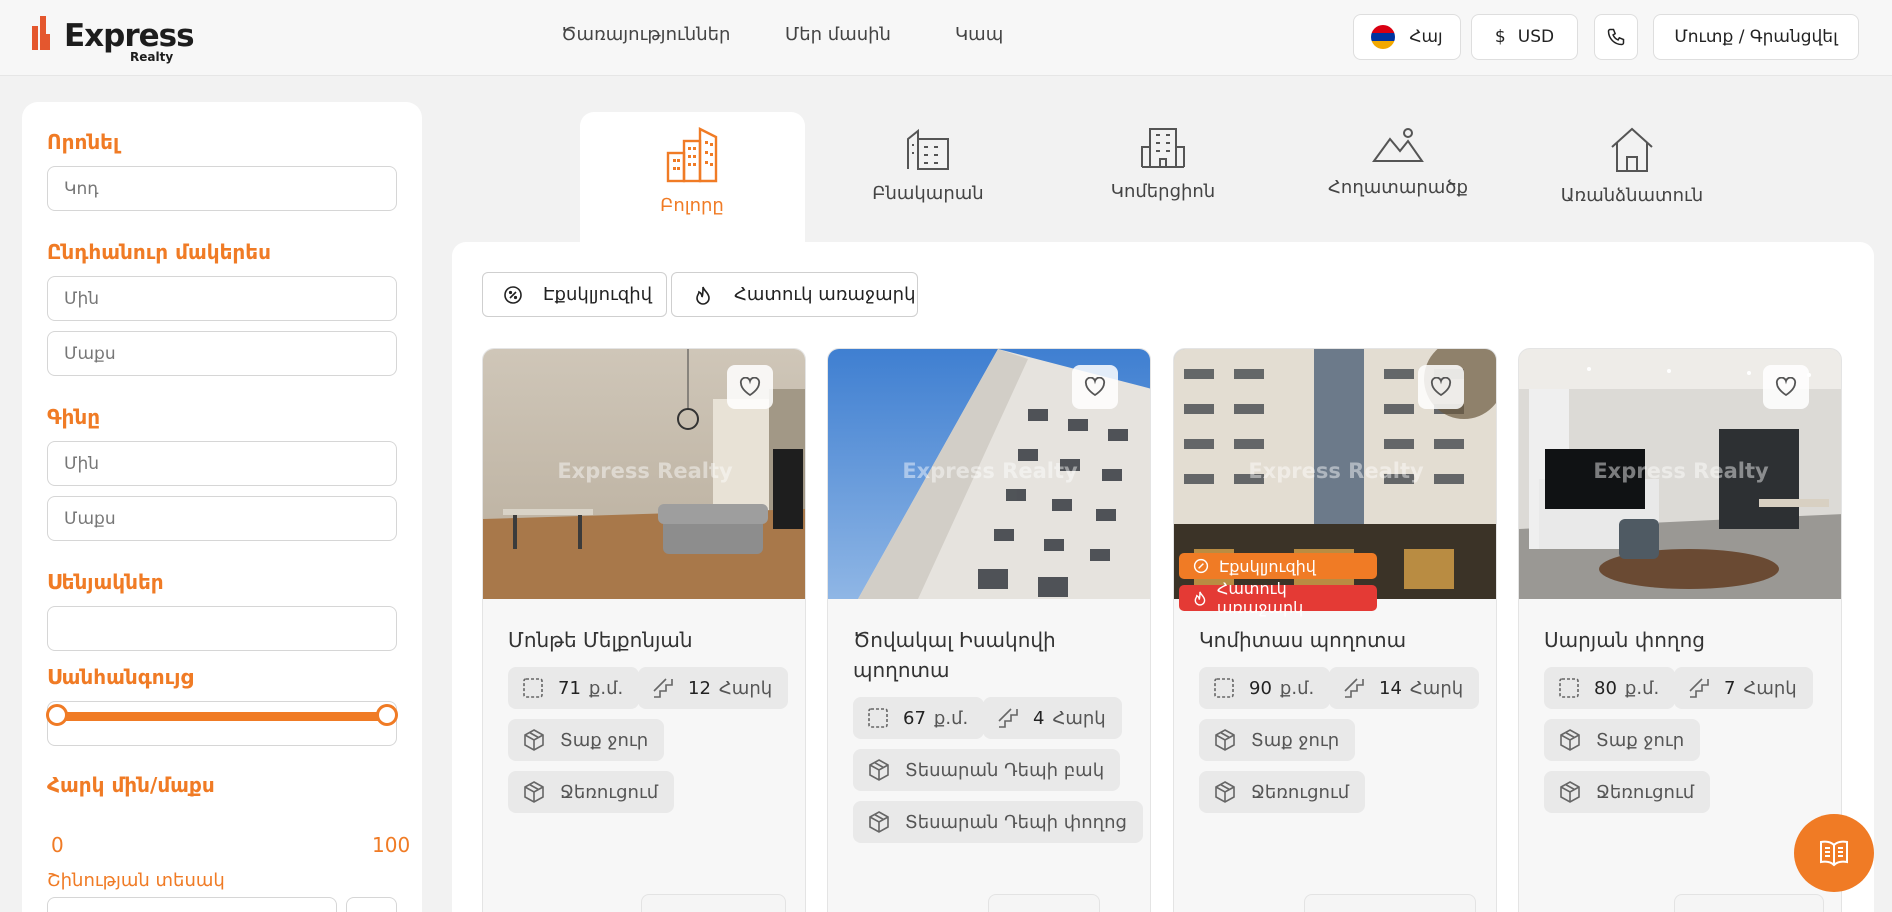  What do you see at coordinates (987, 770) in the screenshot?
I see `feature-chip: Տեսարան Դեպի բակ` at bounding box center [987, 770].